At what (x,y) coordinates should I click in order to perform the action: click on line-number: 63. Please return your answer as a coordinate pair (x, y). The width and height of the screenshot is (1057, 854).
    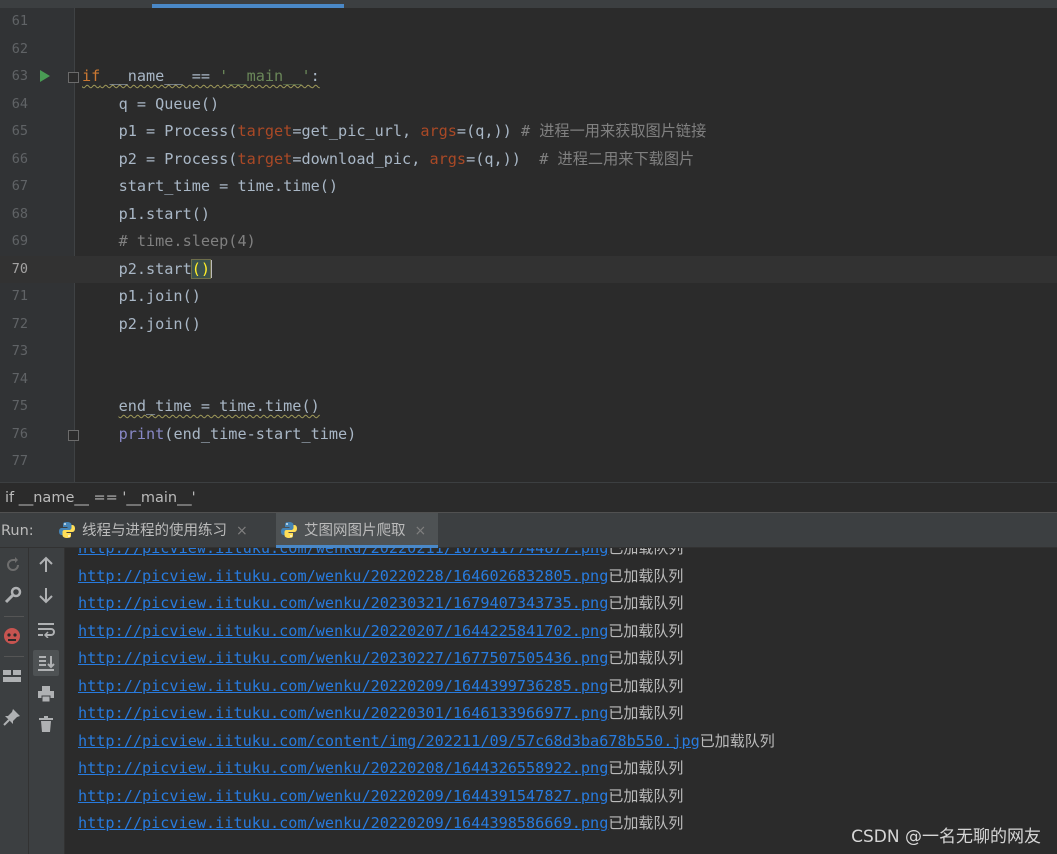
    Looking at the image, I should click on (19, 76).